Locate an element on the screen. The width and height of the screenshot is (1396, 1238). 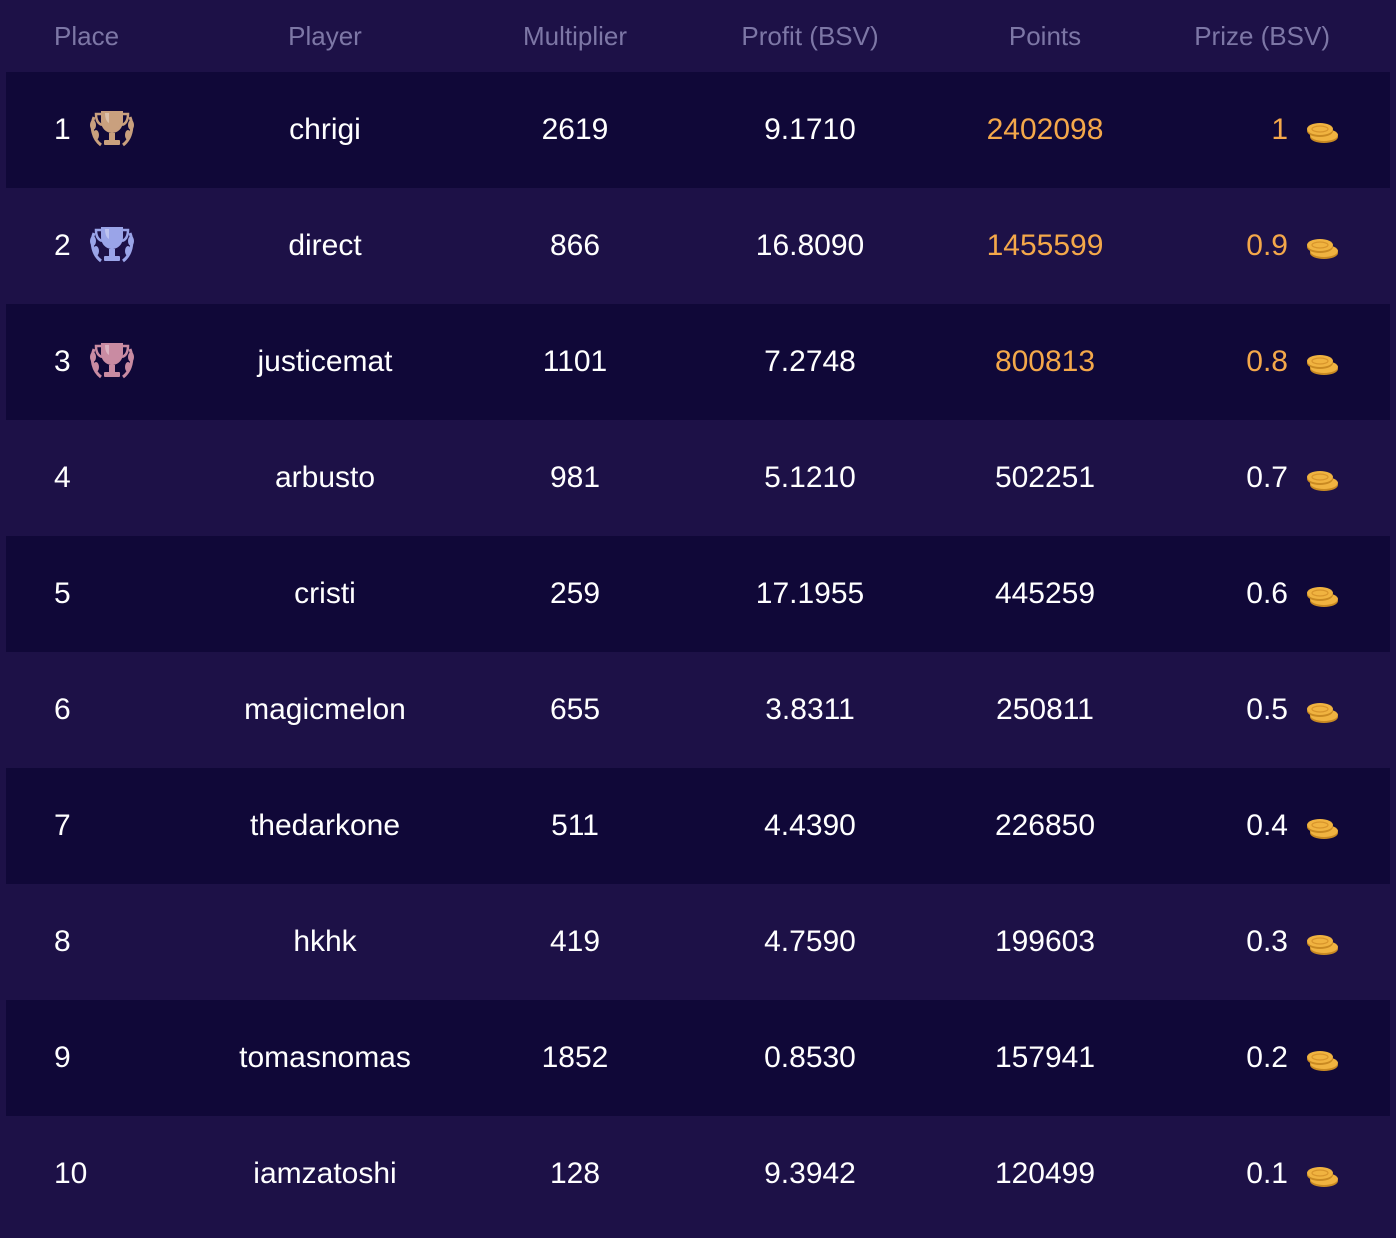
place-cell: 6 is located at coordinates (96, 710).